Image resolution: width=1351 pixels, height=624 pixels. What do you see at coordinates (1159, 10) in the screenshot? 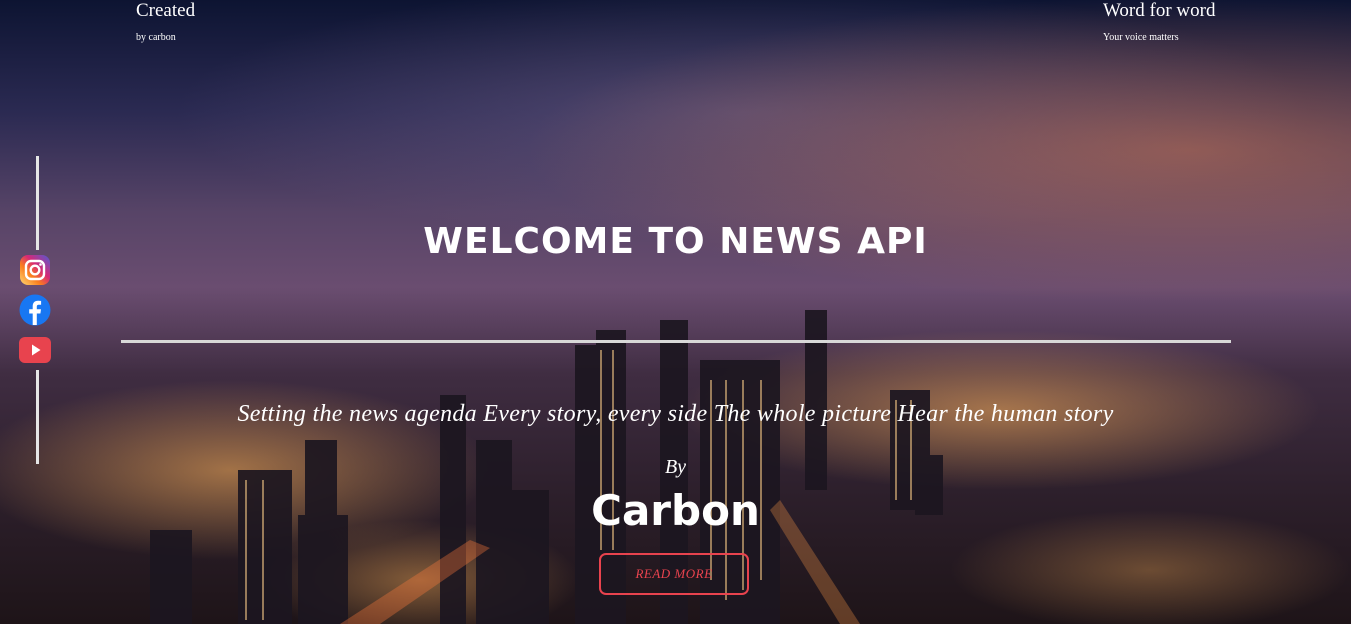
I see `header-right-title: Word for word` at bounding box center [1159, 10].